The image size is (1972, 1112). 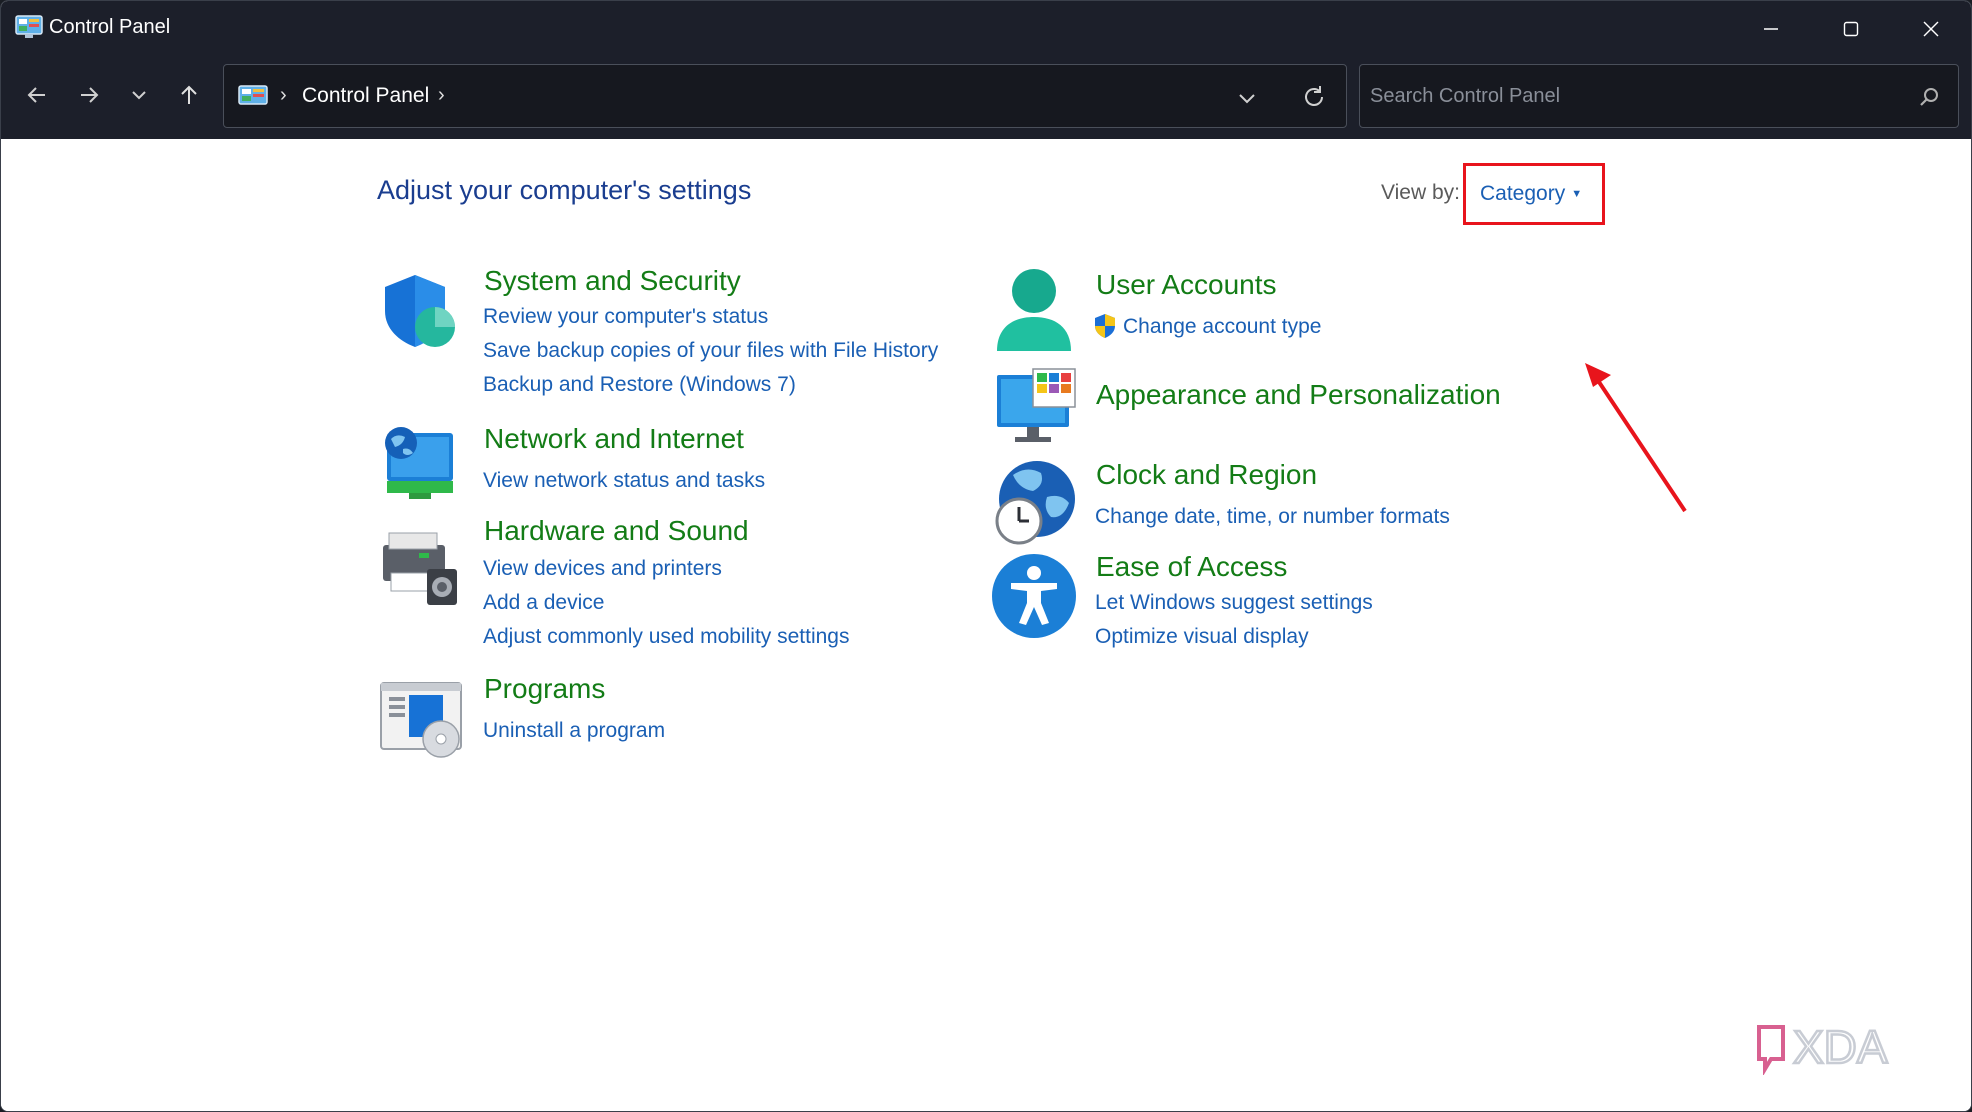 I want to click on link-change-account-type: Change account type, so click(x=1222, y=327).